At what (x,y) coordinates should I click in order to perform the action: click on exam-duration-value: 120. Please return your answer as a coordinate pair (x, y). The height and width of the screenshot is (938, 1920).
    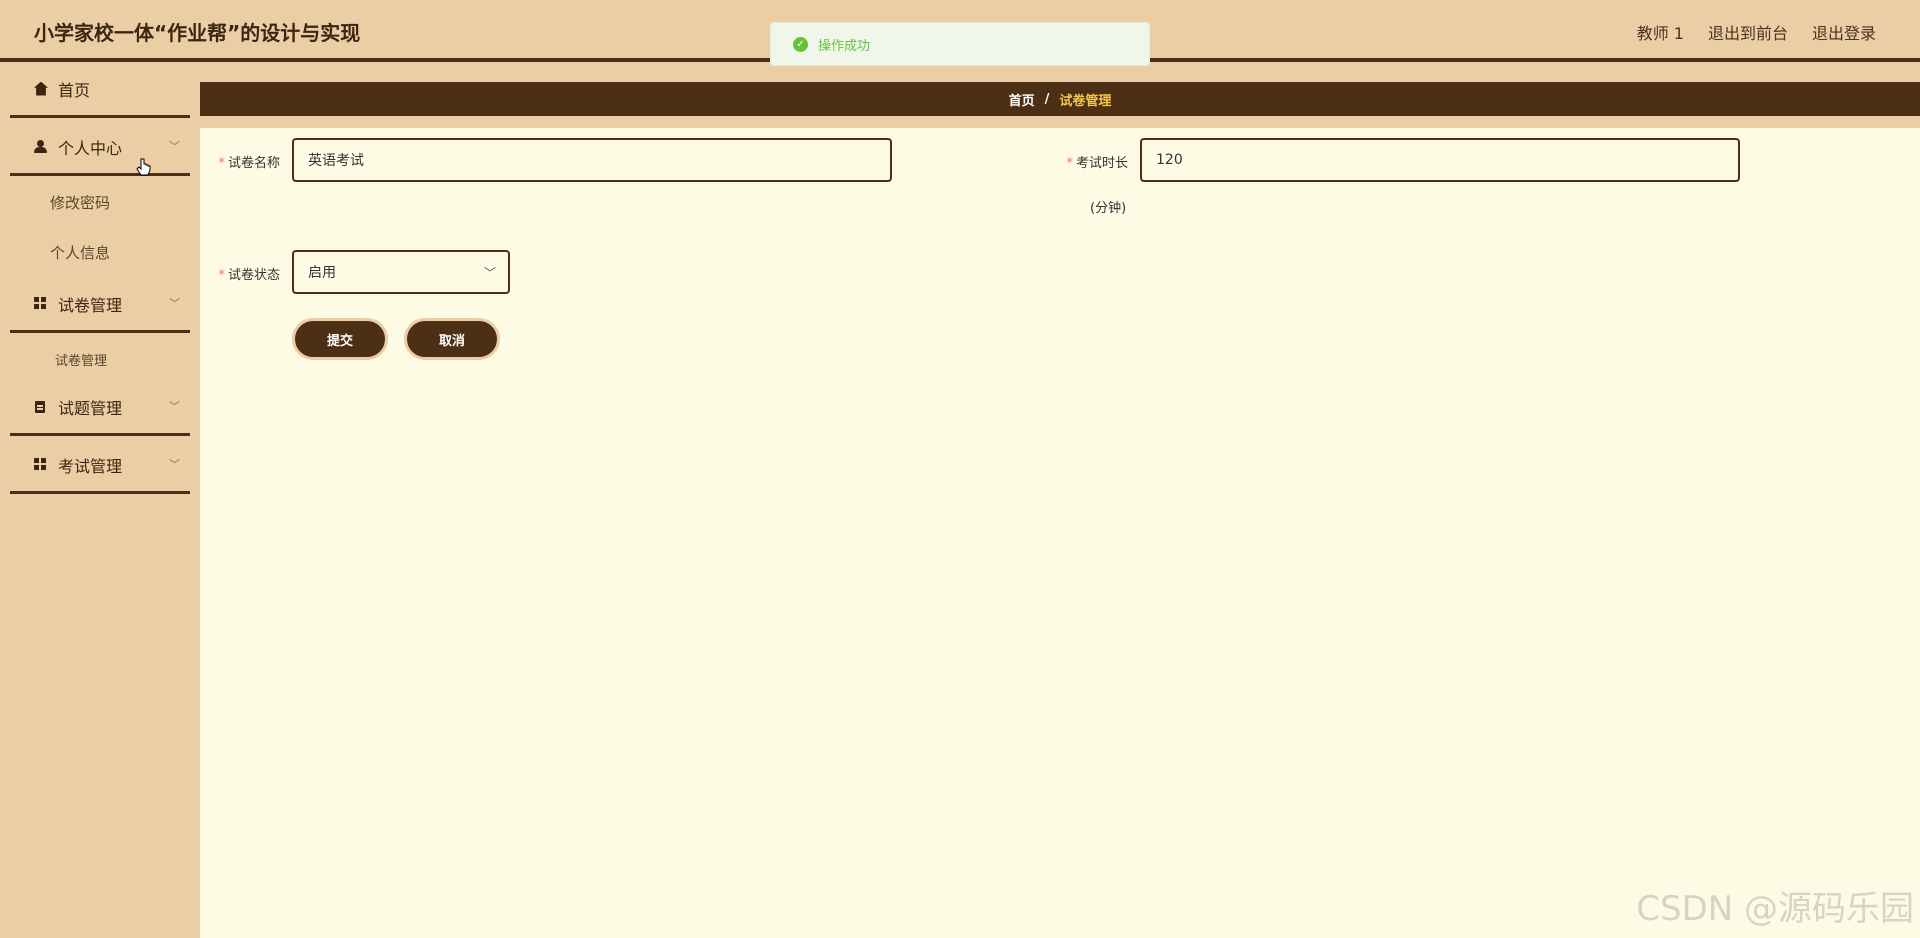
    Looking at the image, I should click on (1169, 160).